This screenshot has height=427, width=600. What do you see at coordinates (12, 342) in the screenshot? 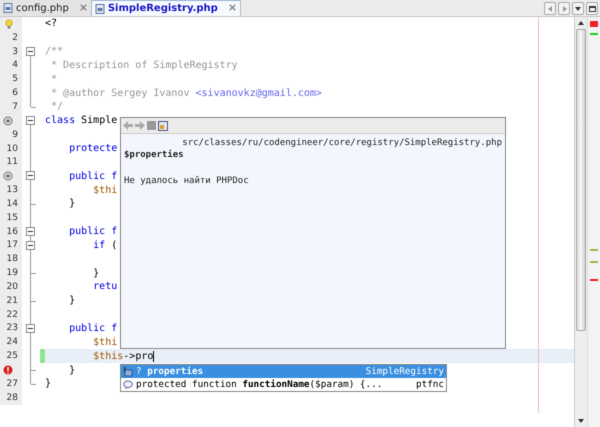
I see `line-number: 24` at bounding box center [12, 342].